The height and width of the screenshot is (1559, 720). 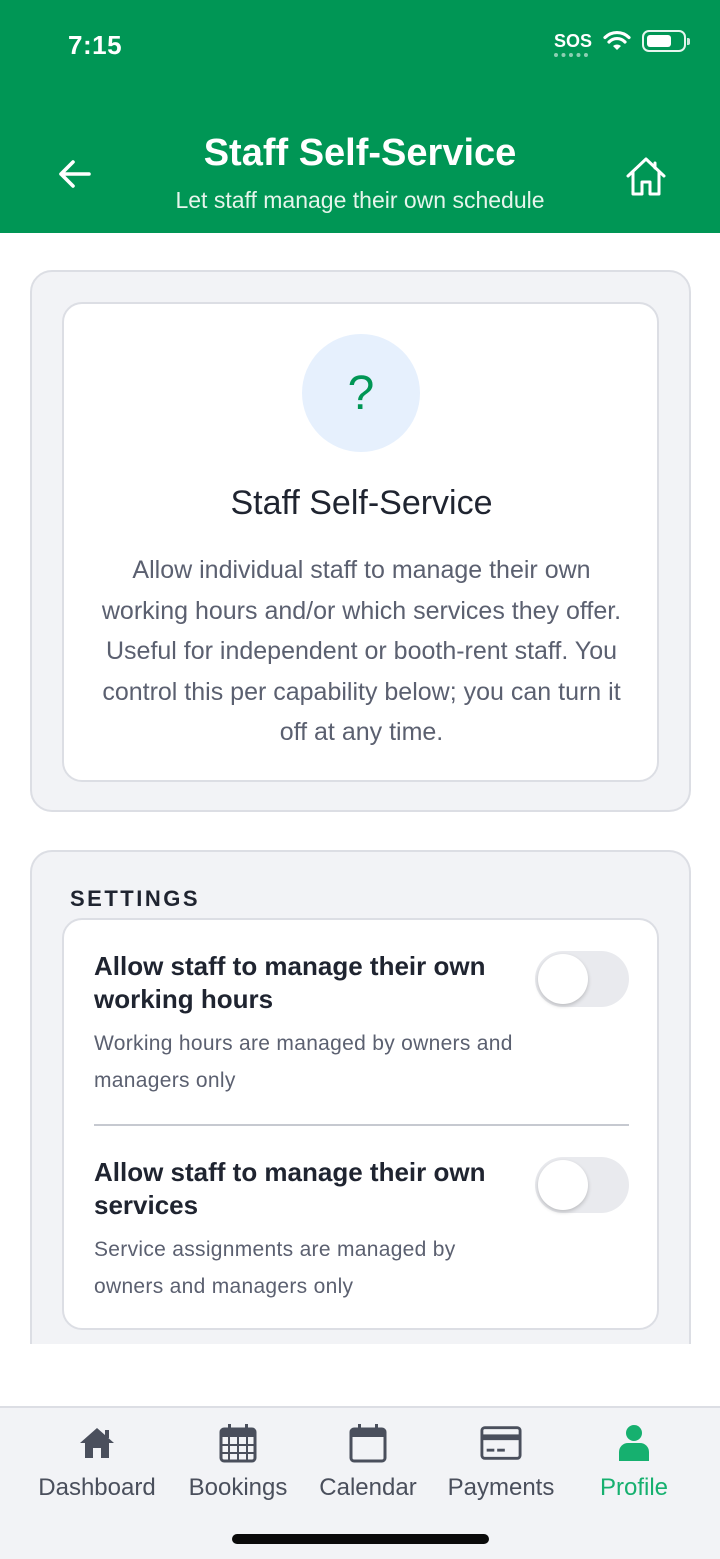 What do you see at coordinates (361, 393) in the screenshot?
I see `question-mark-icon: ?` at bounding box center [361, 393].